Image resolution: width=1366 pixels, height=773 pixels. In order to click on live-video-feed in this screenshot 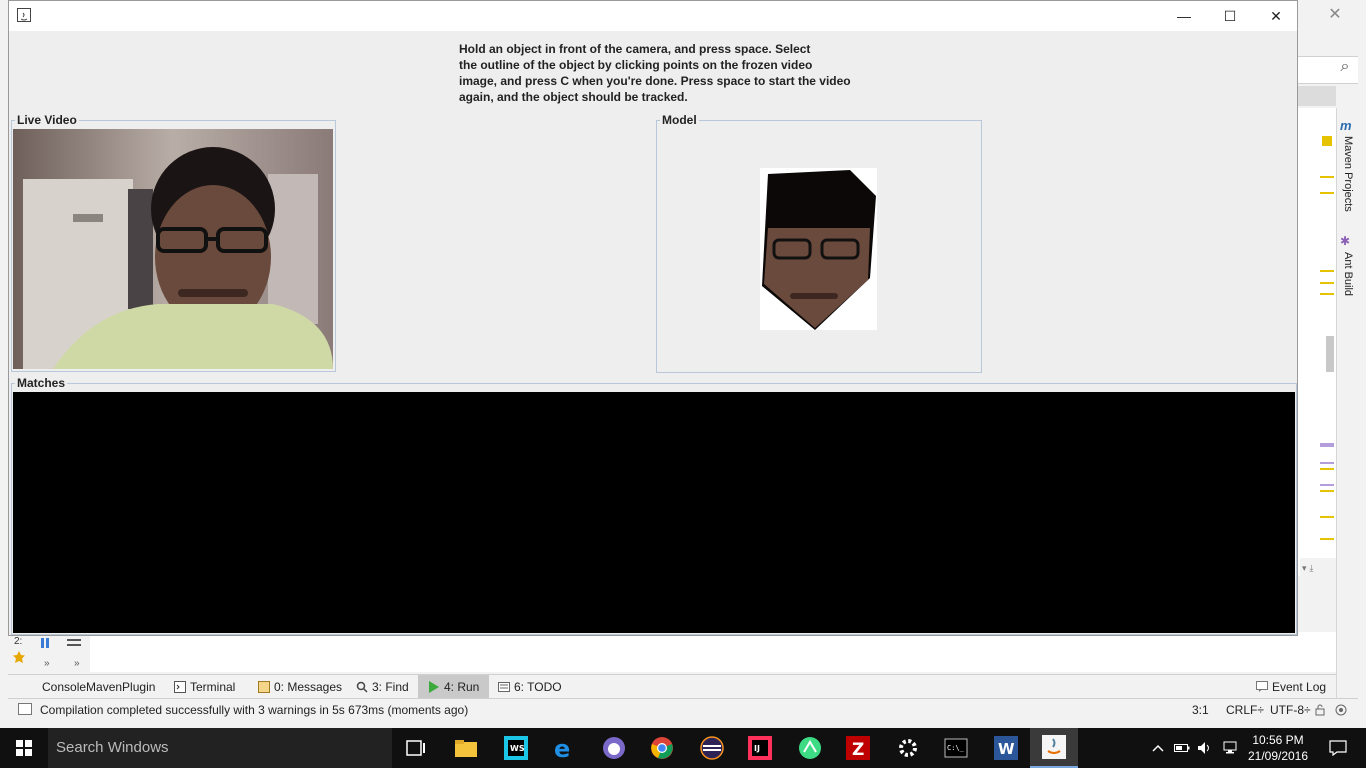, I will do `click(173, 249)`.